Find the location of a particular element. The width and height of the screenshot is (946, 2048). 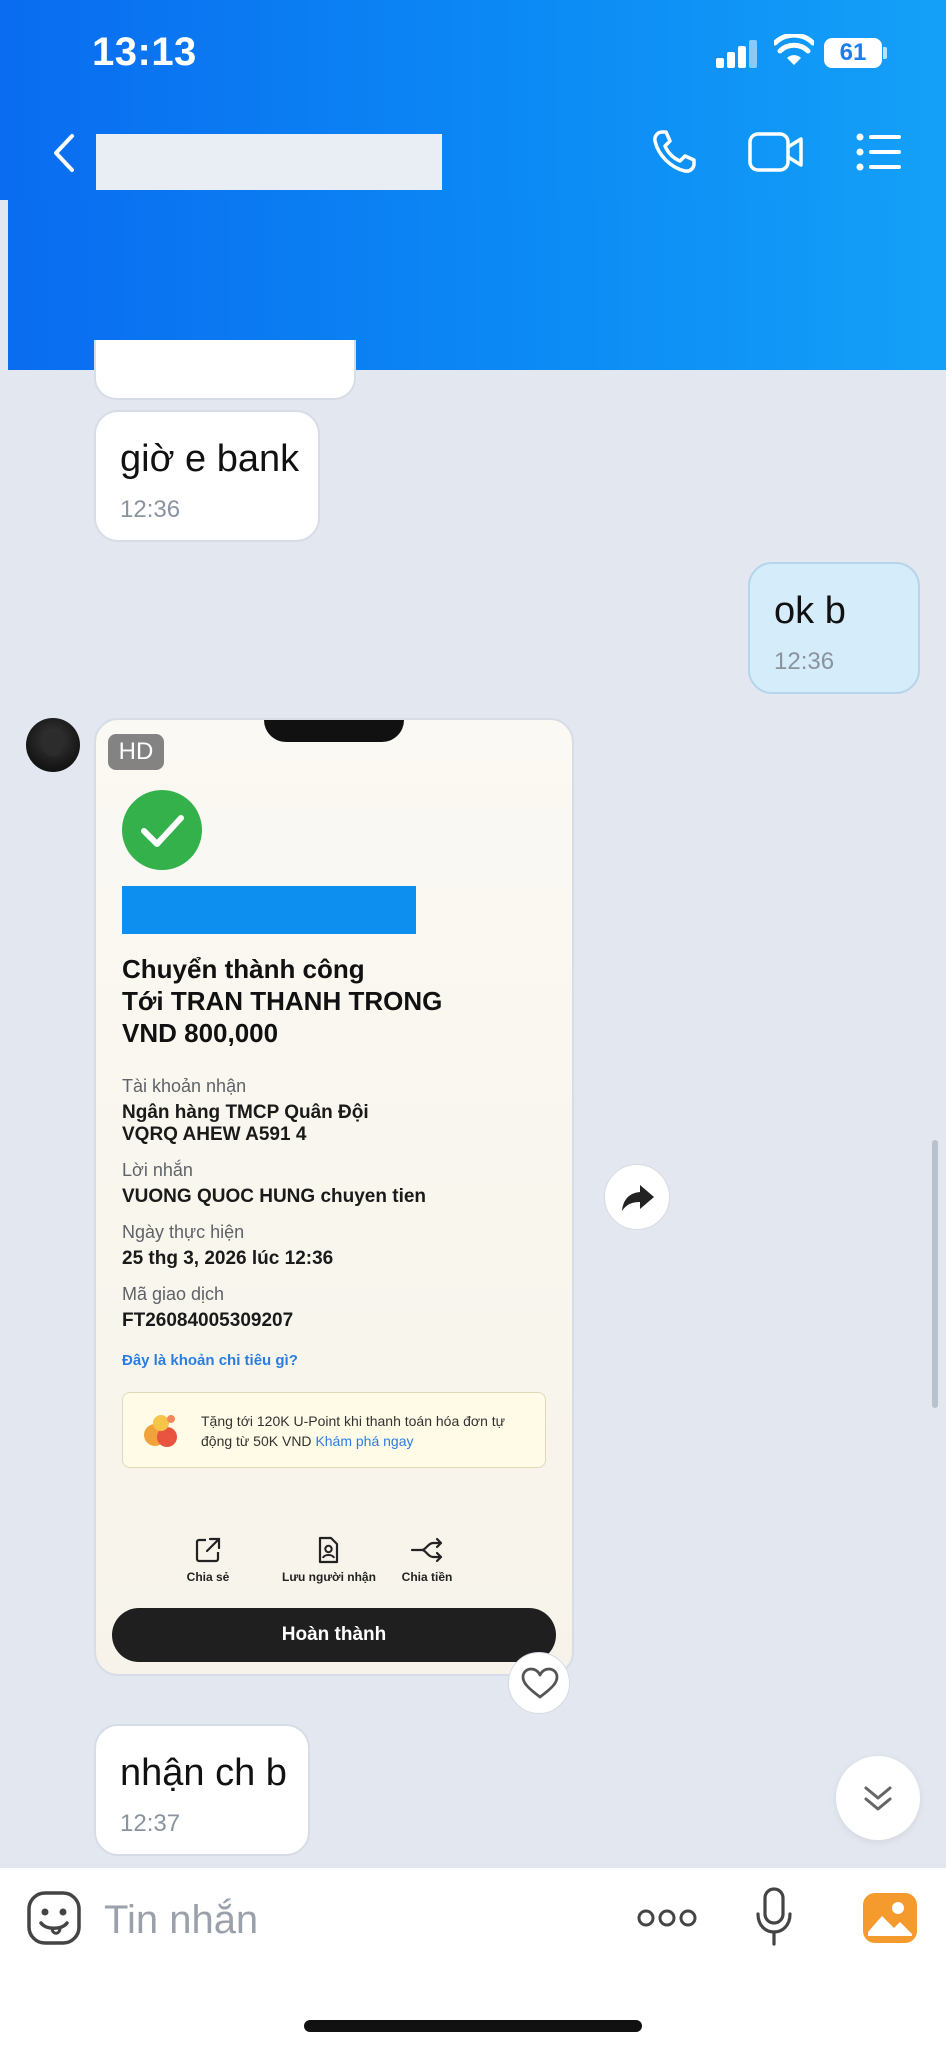

transfer-status: Chuyển thành công is located at coordinates (243, 969).